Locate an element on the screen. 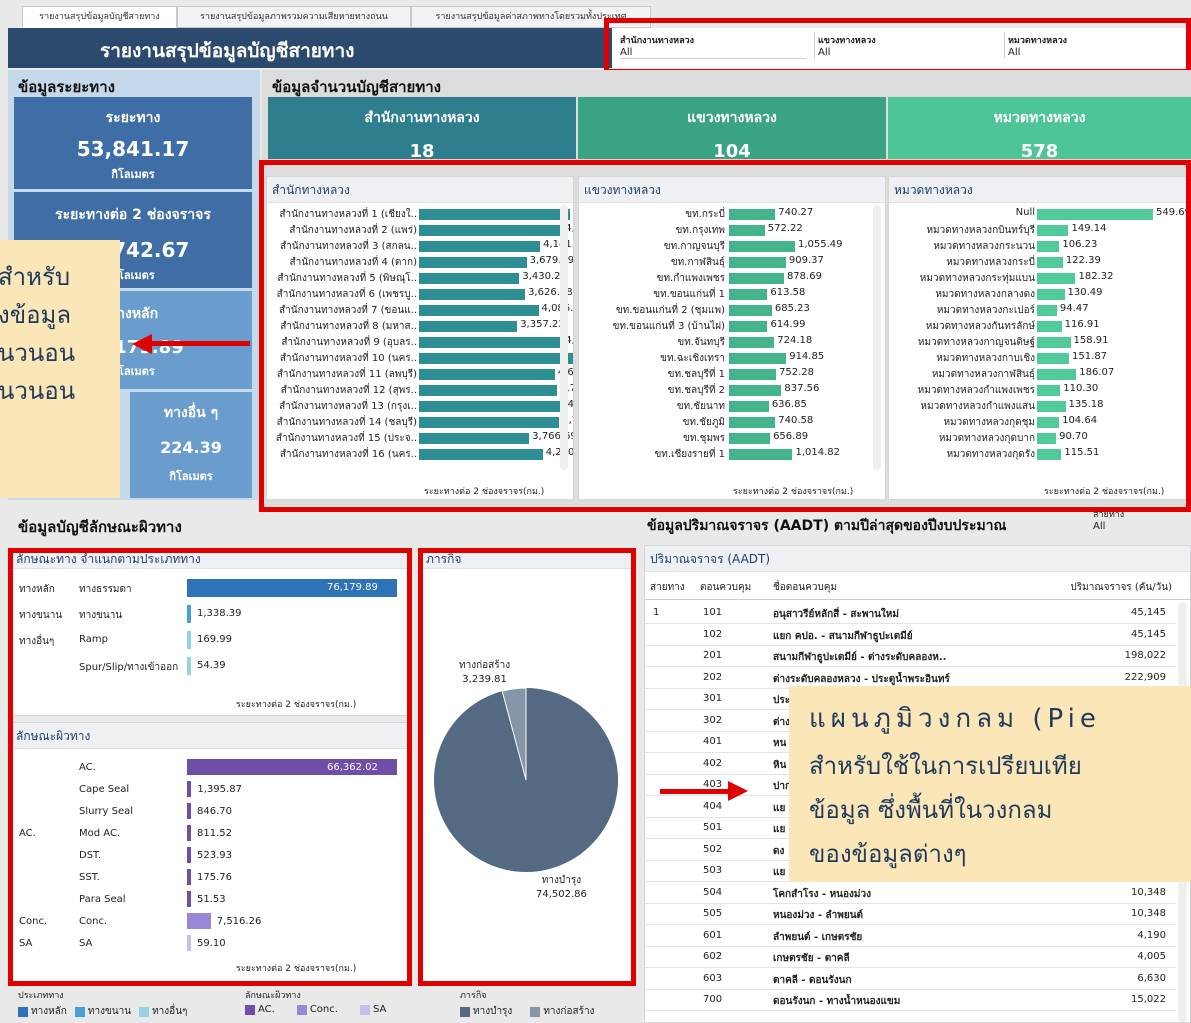  table-row: 603 ตาคลี - ดอนรังนก 6,630 is located at coordinates (910, 979).